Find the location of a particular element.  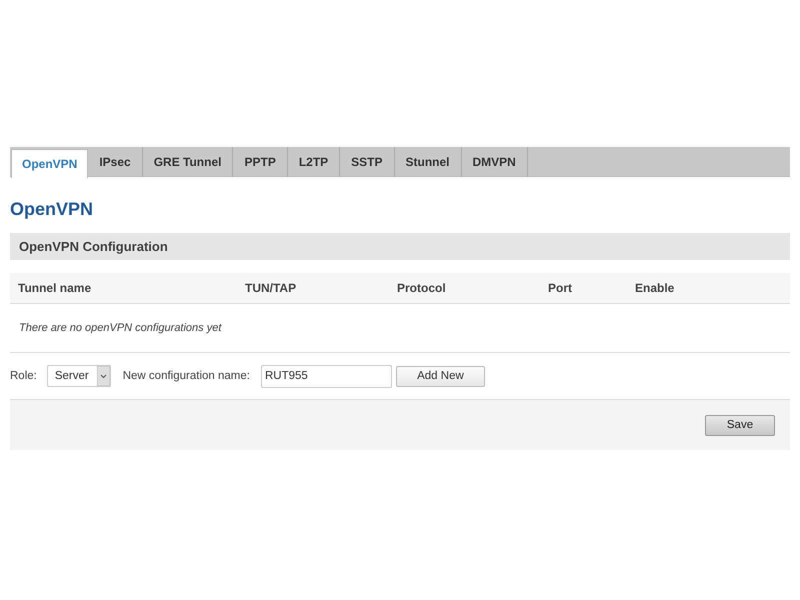

column-header: TUN/TAP is located at coordinates (271, 288).